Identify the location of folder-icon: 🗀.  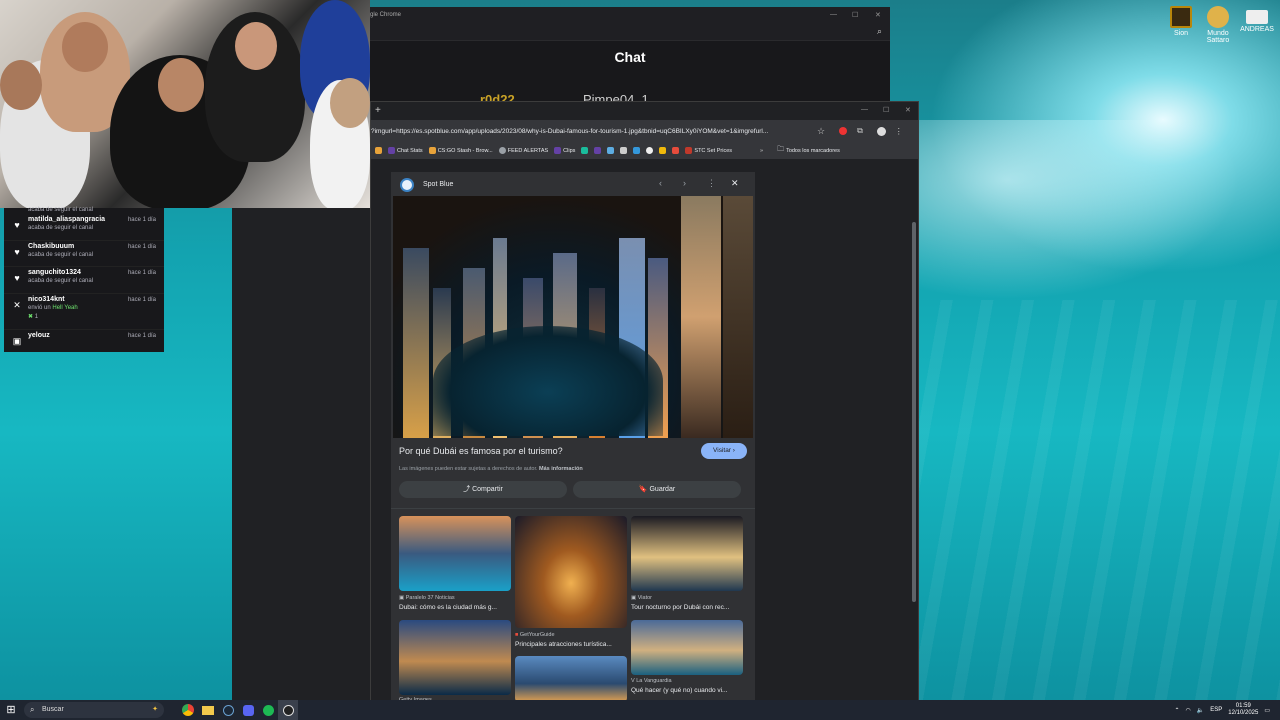
(781, 149).